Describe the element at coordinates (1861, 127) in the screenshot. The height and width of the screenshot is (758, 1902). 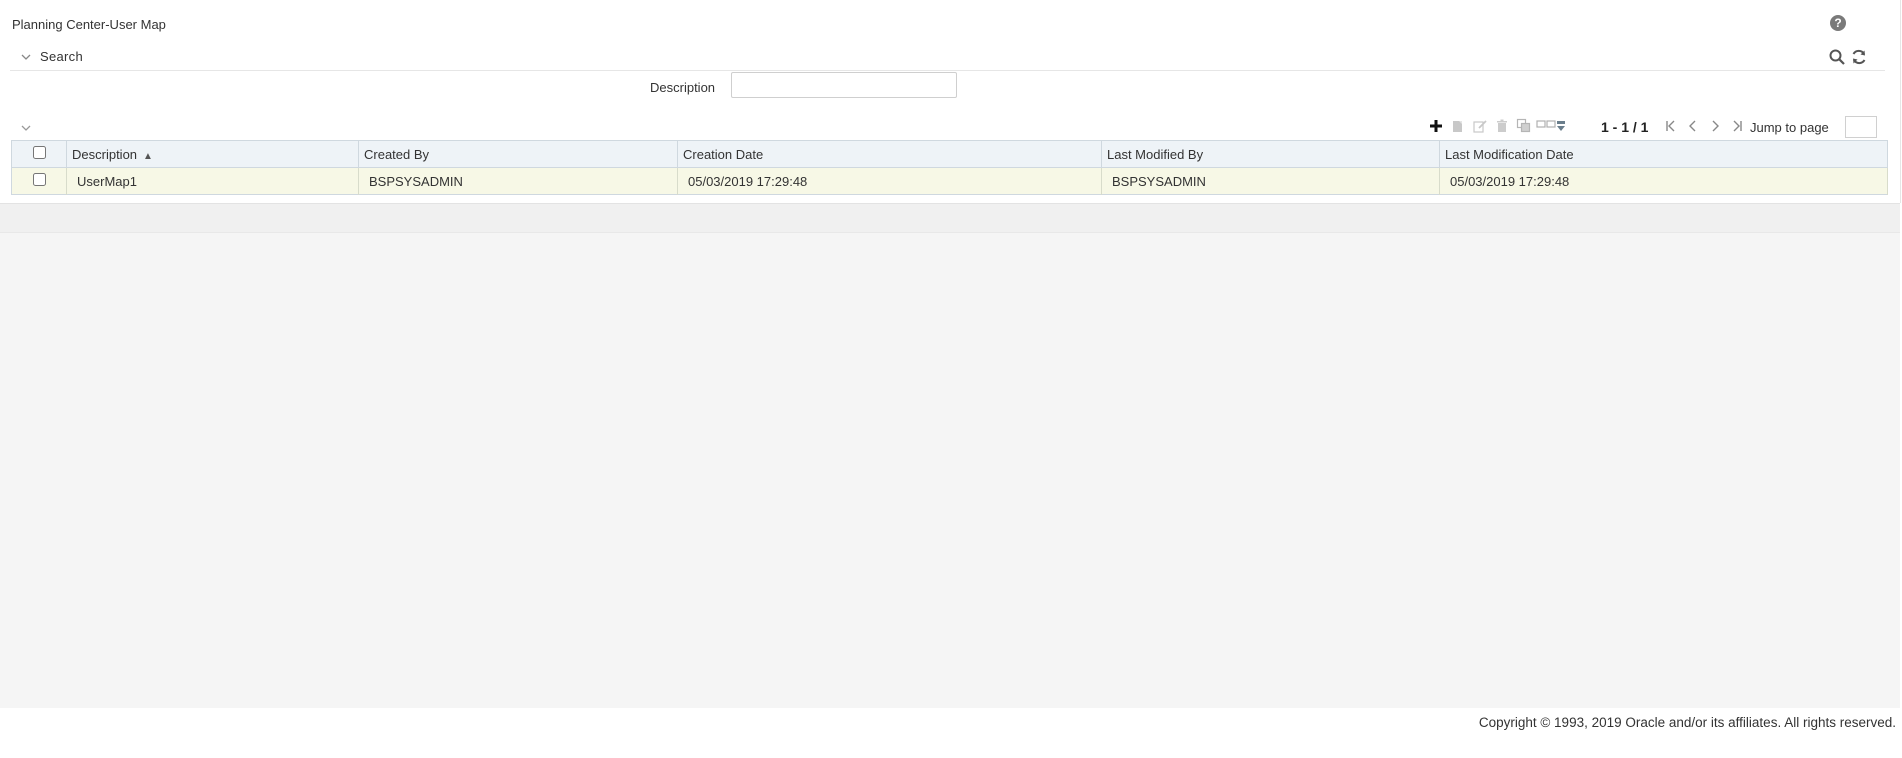
I see `jump-to-page-input` at that location.